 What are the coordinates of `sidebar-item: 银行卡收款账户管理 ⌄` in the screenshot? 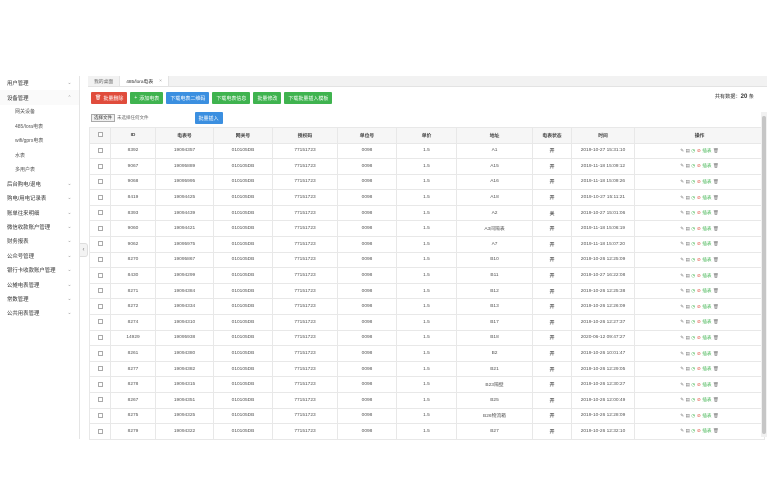 It's located at (39, 270).